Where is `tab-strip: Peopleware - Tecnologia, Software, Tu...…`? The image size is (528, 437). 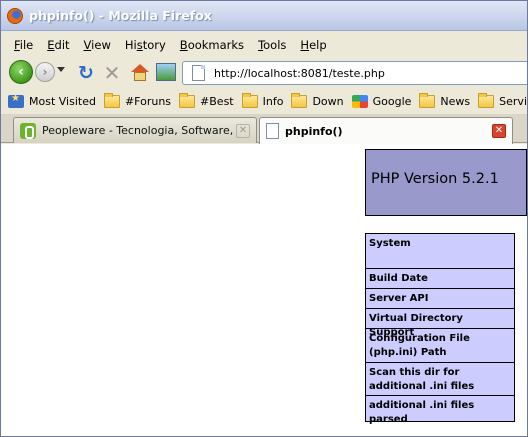 tab-strip: Peopleware - Tecnologia, Software, Tu...… is located at coordinates (264, 129).